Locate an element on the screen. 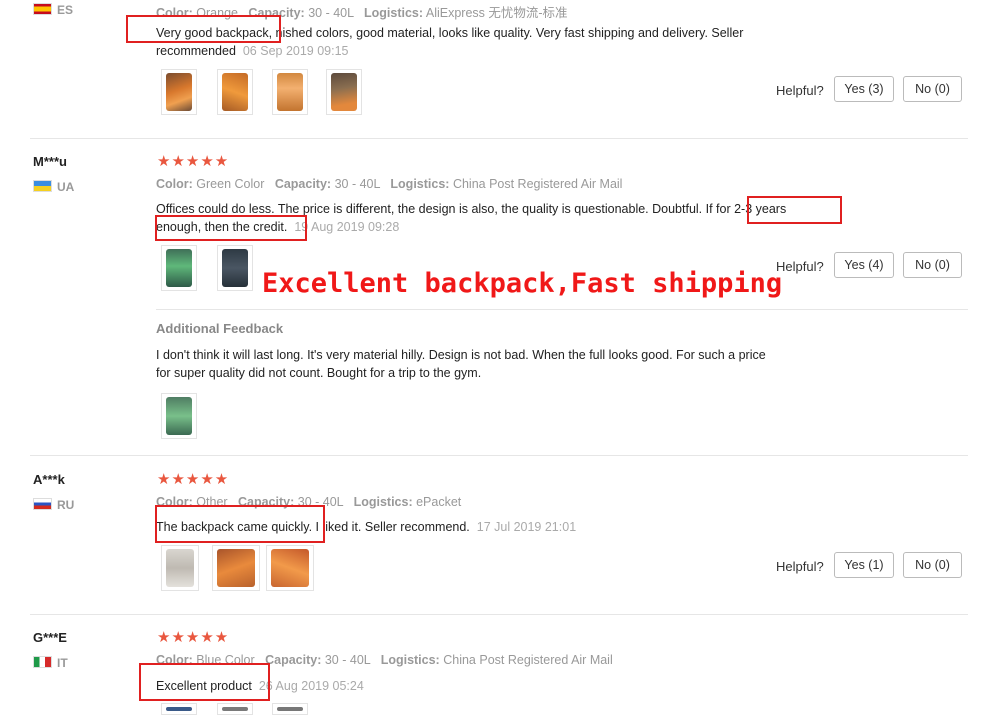 Image resolution: width=1000 pixels, height=715 pixels. review-date: 17 Jul 2019 21:01 is located at coordinates (526, 527).